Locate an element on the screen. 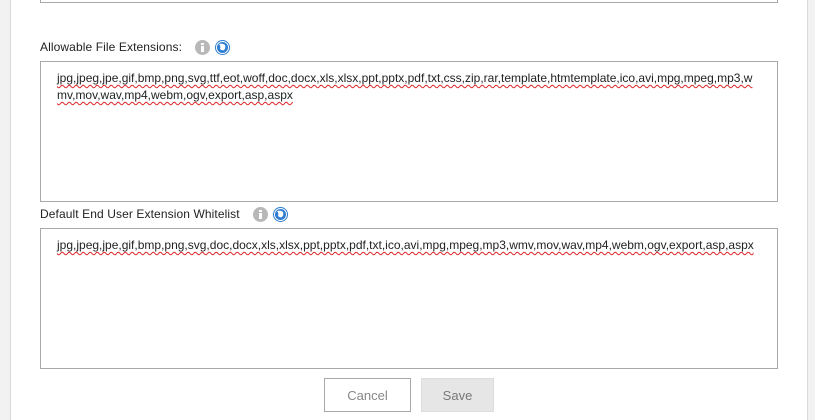 This screenshot has height=420, width=815. cancel-button: Cancel is located at coordinates (367, 395).